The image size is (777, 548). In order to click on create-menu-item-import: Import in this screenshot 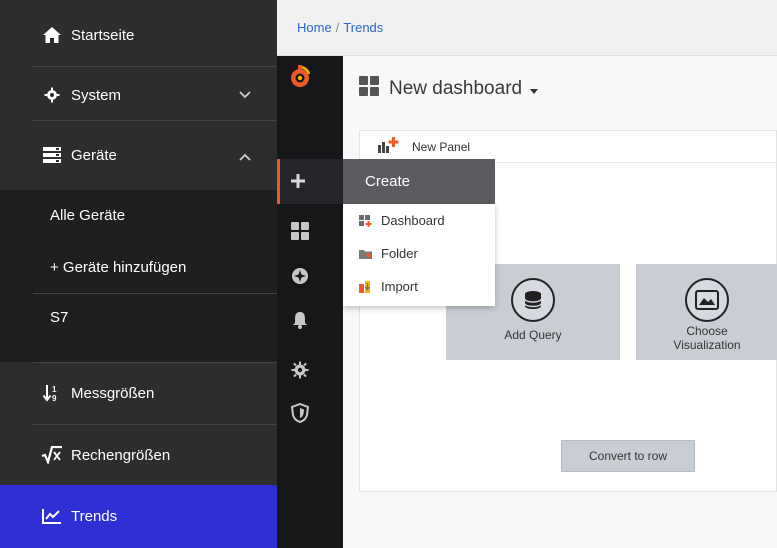, I will do `click(388, 286)`.